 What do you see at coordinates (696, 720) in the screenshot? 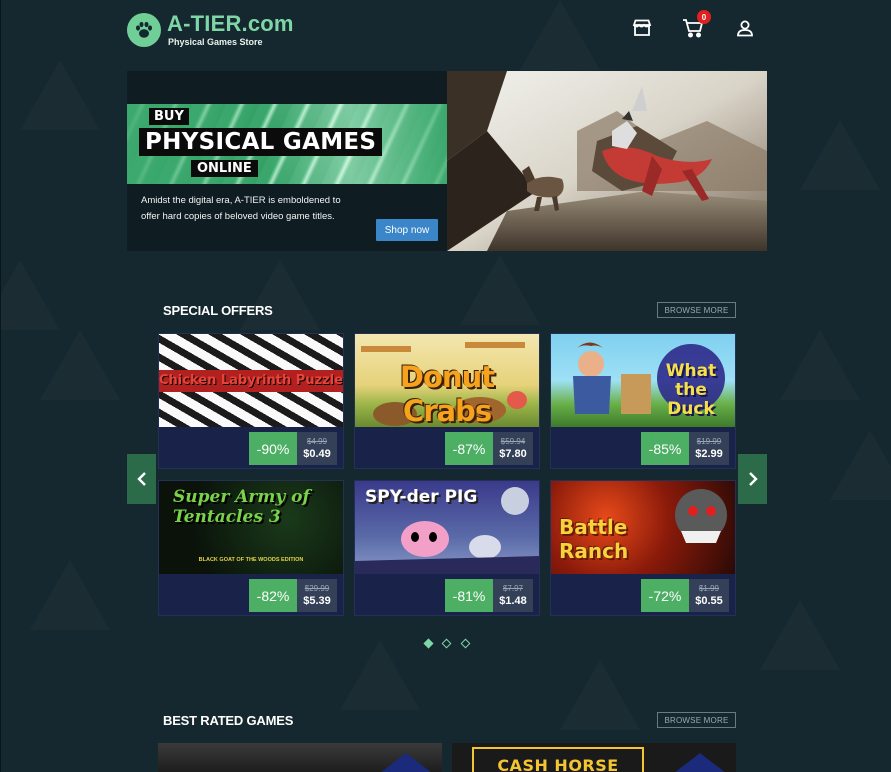
I see `best-rated-browse-more-button: BROWSE MORE` at bounding box center [696, 720].